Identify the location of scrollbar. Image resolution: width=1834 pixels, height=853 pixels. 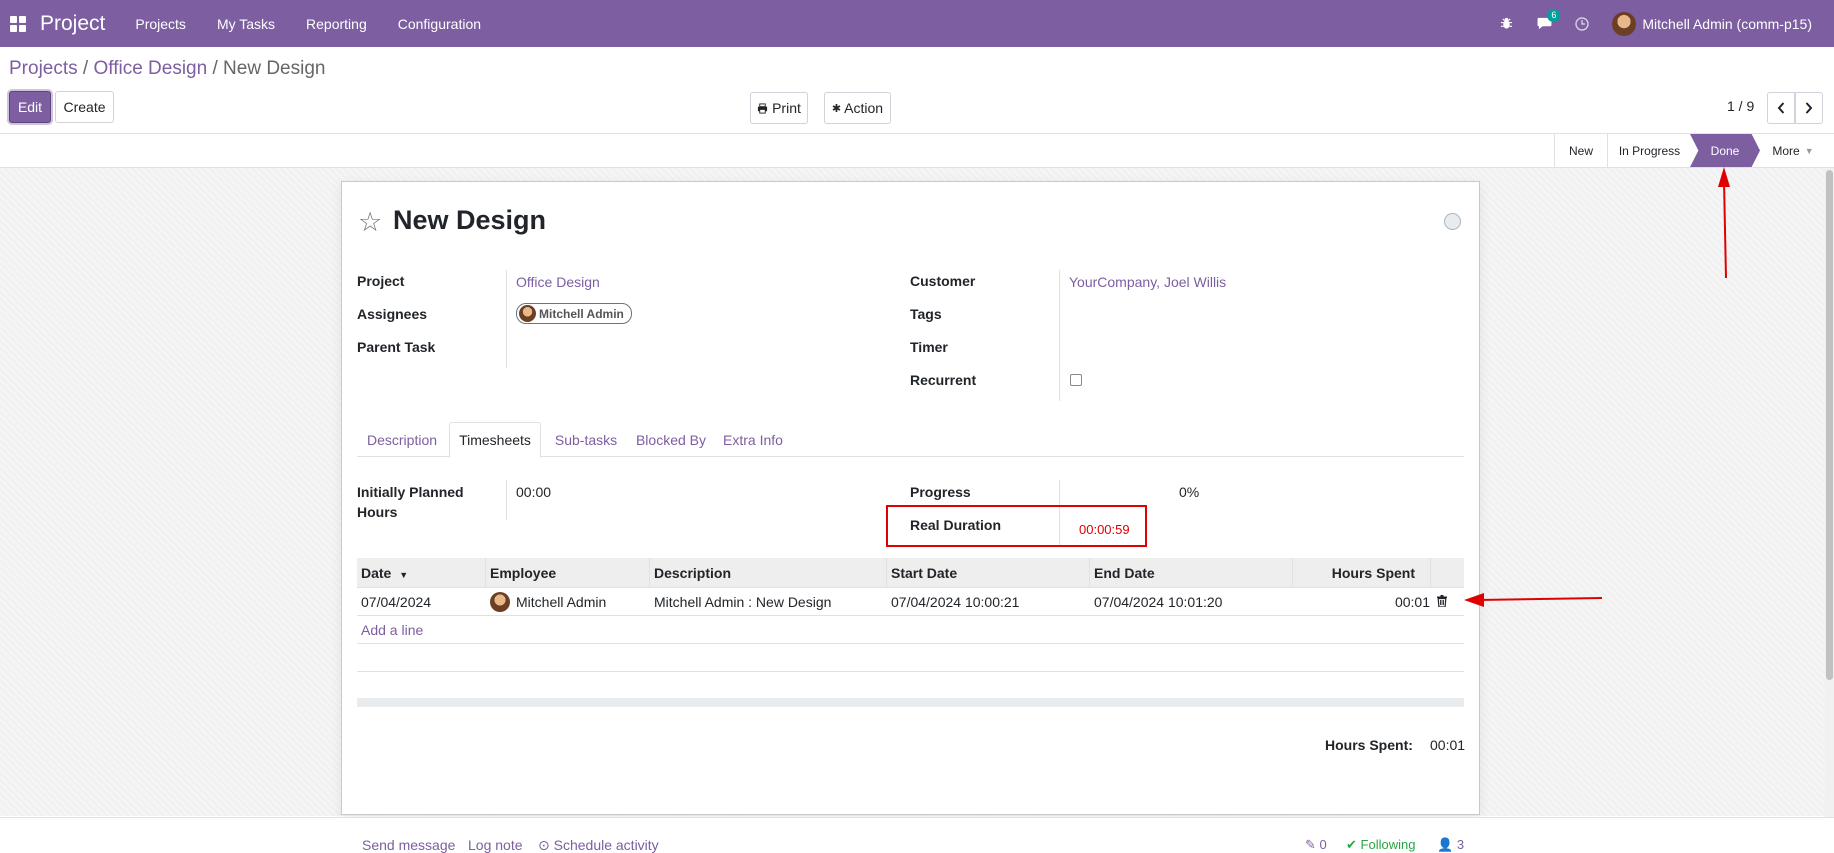
(1829, 510).